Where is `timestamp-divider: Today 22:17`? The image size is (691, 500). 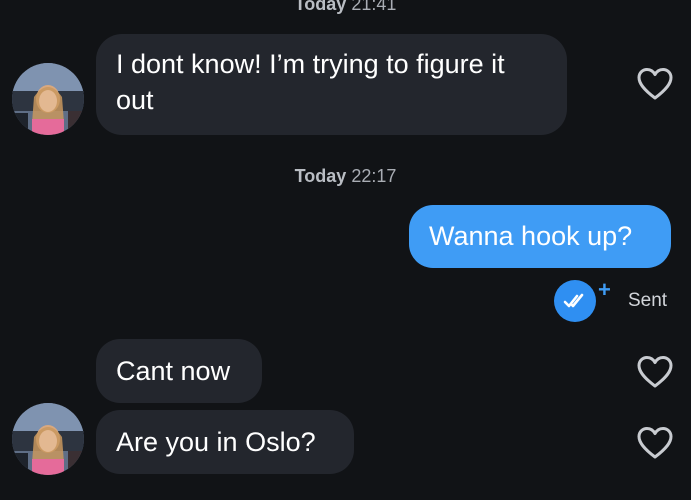
timestamp-divider: Today 22:17 is located at coordinates (345, 176).